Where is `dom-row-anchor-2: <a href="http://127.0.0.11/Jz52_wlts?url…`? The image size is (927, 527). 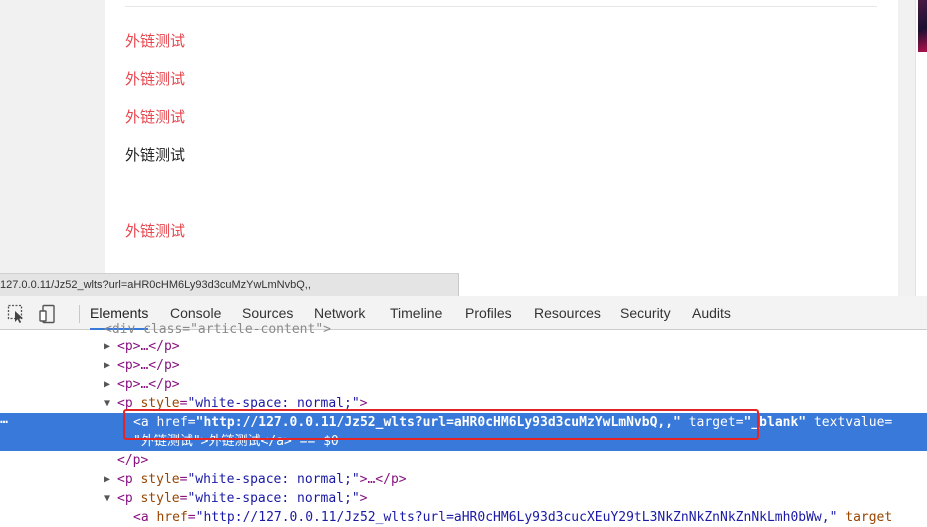 dom-row-anchor-2: <a href="http://127.0.0.11/Jz52_wlts?url… is located at coordinates (463, 517).